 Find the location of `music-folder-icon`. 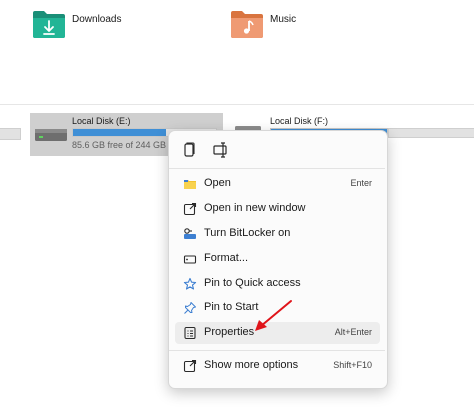

music-folder-icon is located at coordinates (247, 24).